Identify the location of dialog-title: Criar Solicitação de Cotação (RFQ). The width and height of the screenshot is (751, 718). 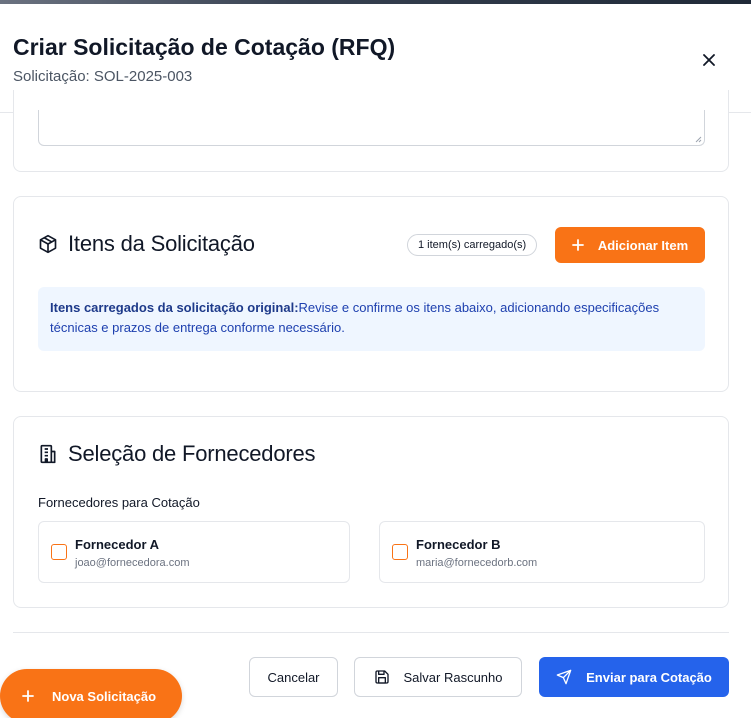
(204, 47).